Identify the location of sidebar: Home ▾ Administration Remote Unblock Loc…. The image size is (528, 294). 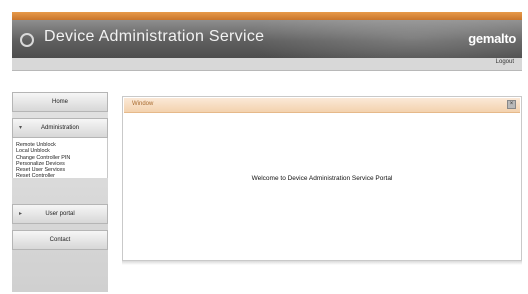
(60, 192).